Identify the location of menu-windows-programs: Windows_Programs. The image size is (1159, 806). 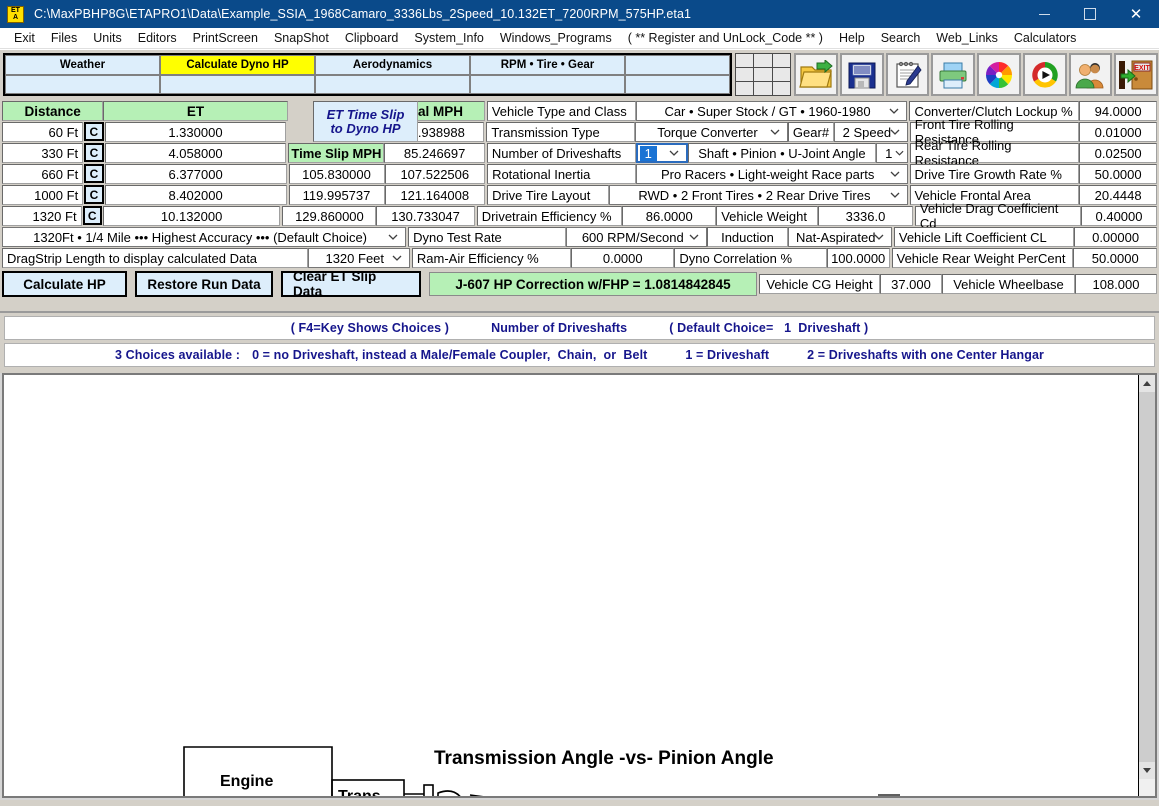
(556, 38).